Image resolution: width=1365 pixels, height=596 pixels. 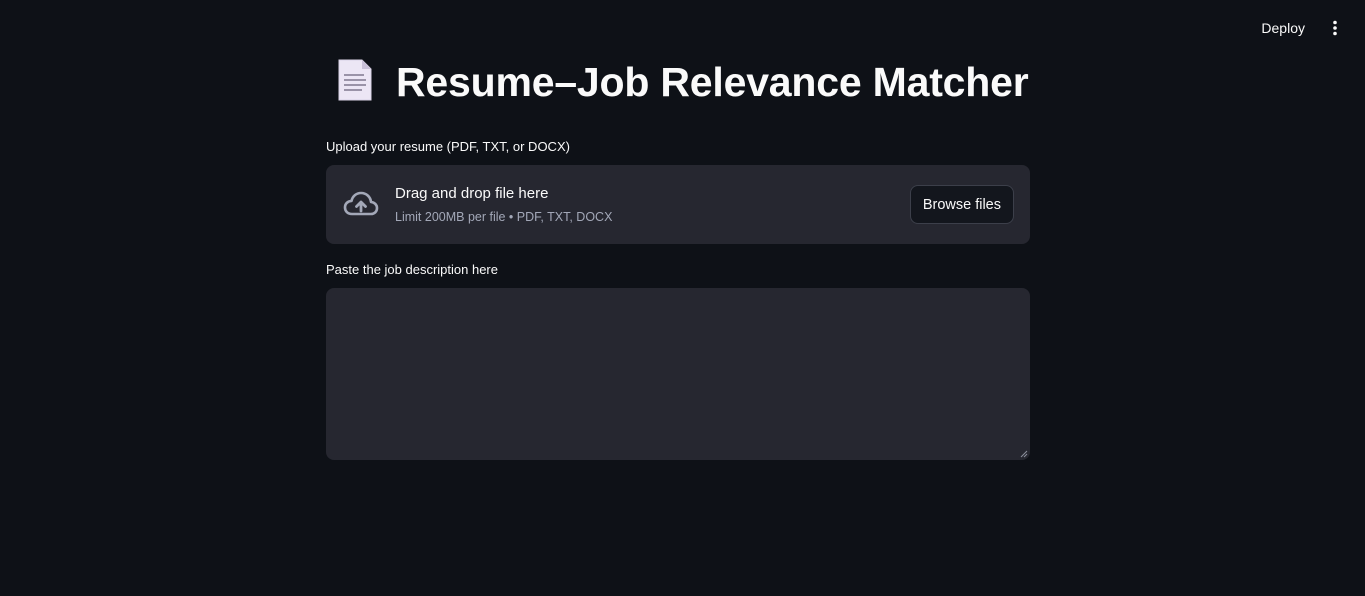 I want to click on resume-upload-label: Upload your resume (PDF, TXT, or DOCX), so click(x=448, y=146).